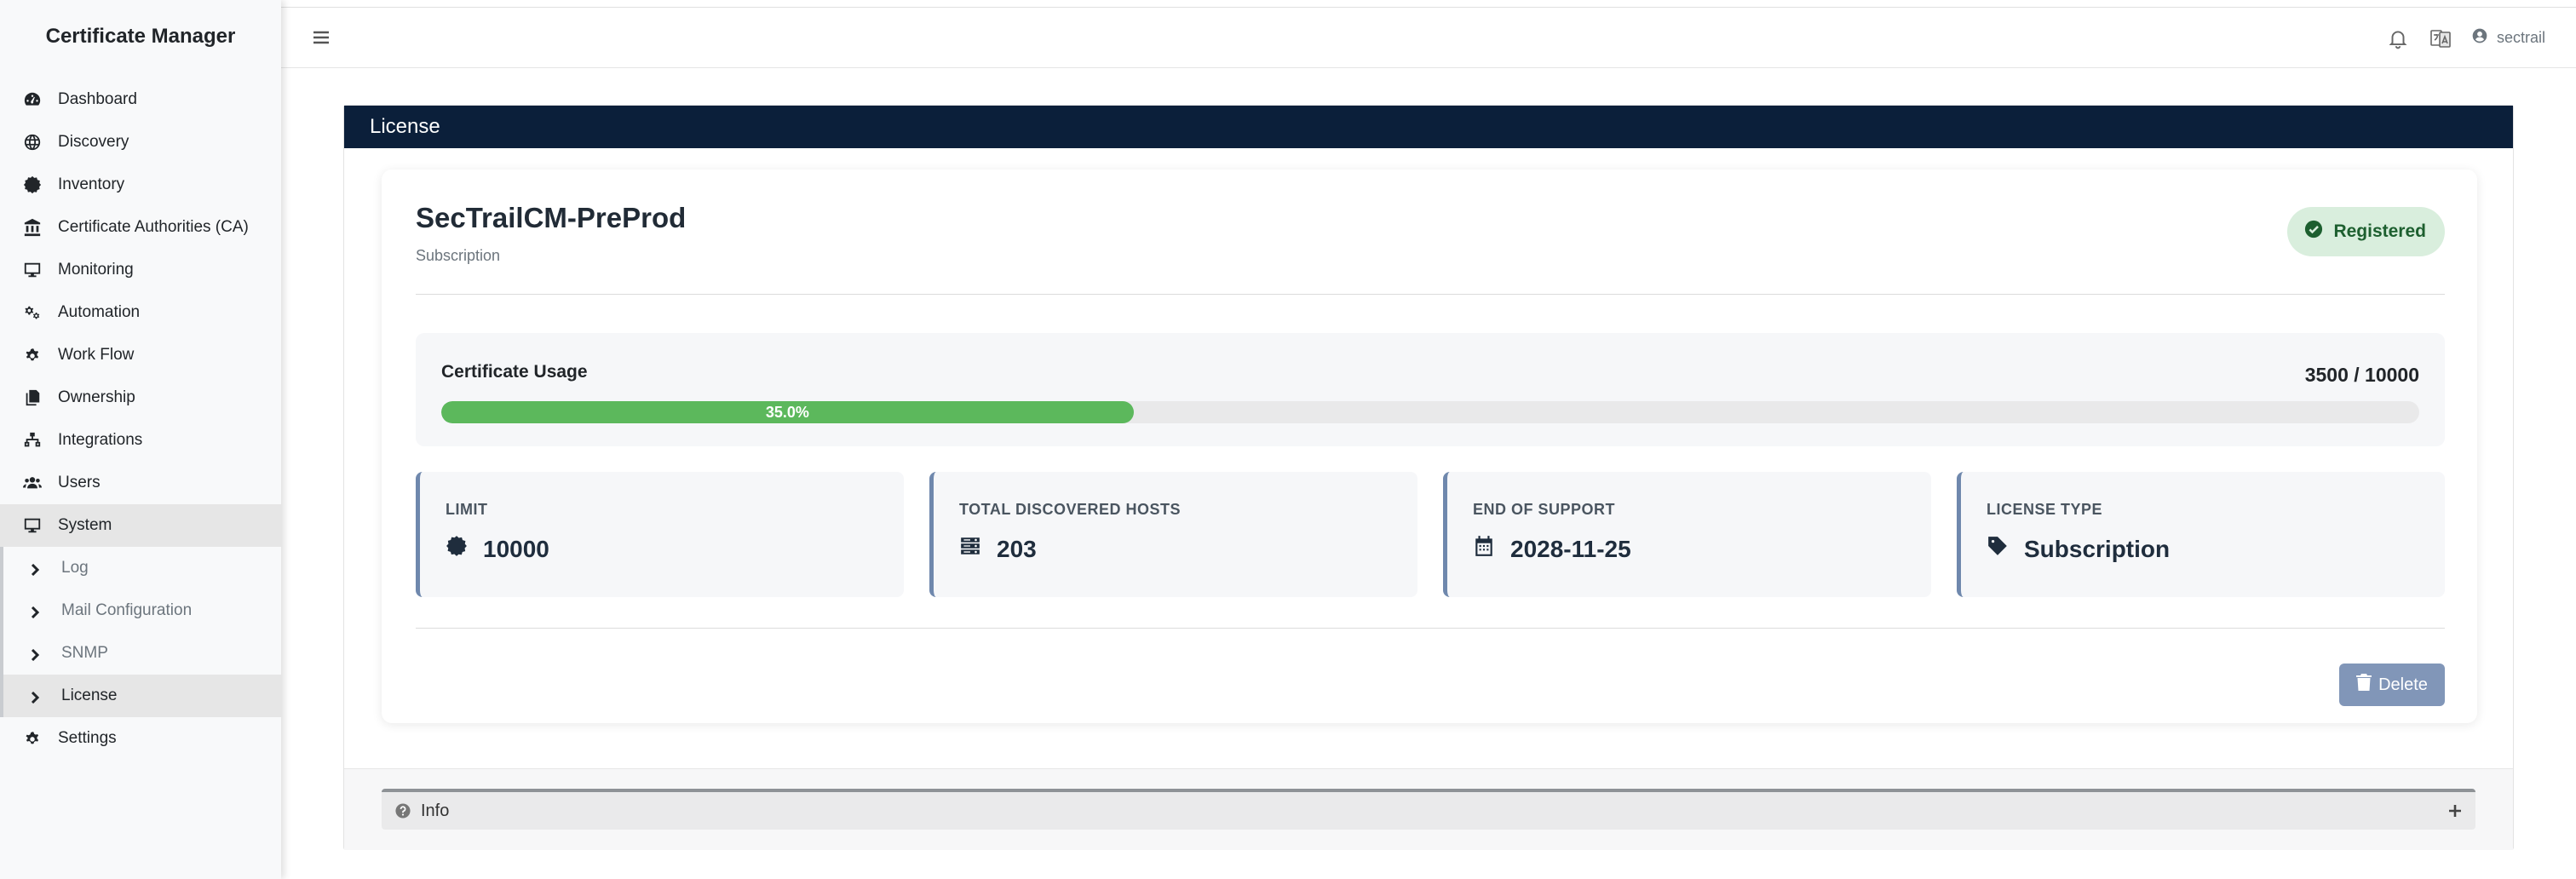  What do you see at coordinates (1428, 4) in the screenshot?
I see `top-border` at bounding box center [1428, 4].